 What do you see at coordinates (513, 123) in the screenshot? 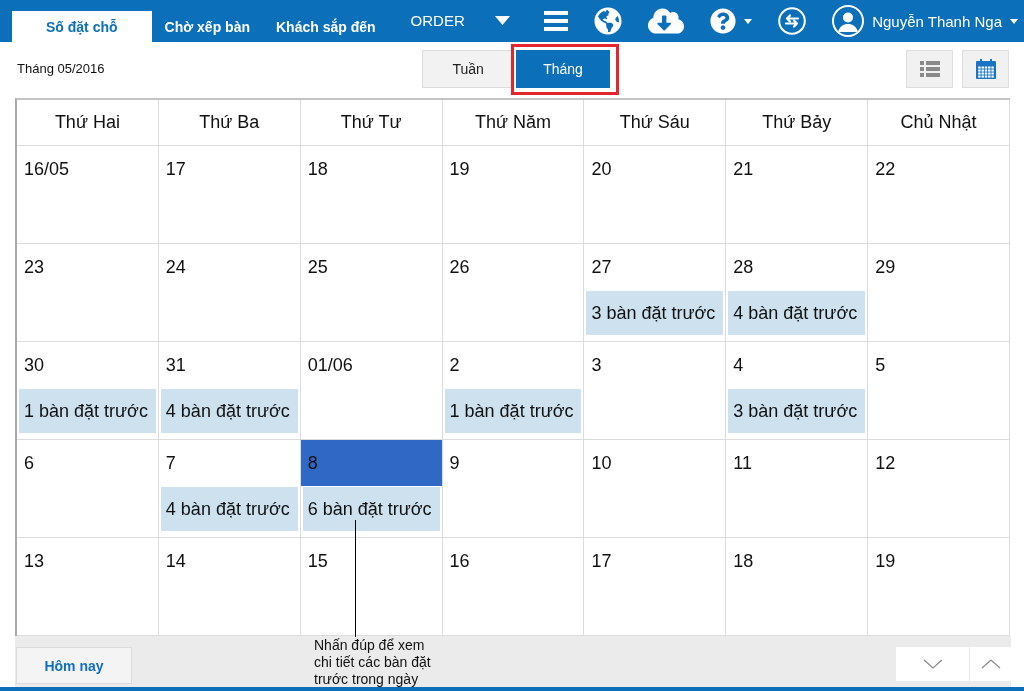
I see `weekday-header: Thứ Năm` at bounding box center [513, 123].